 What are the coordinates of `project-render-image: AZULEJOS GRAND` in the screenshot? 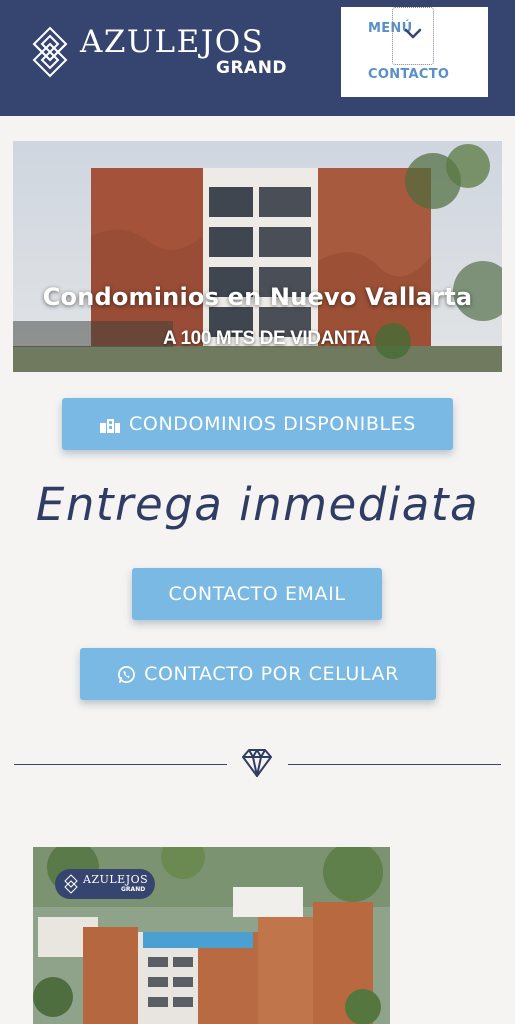 It's located at (211, 935).